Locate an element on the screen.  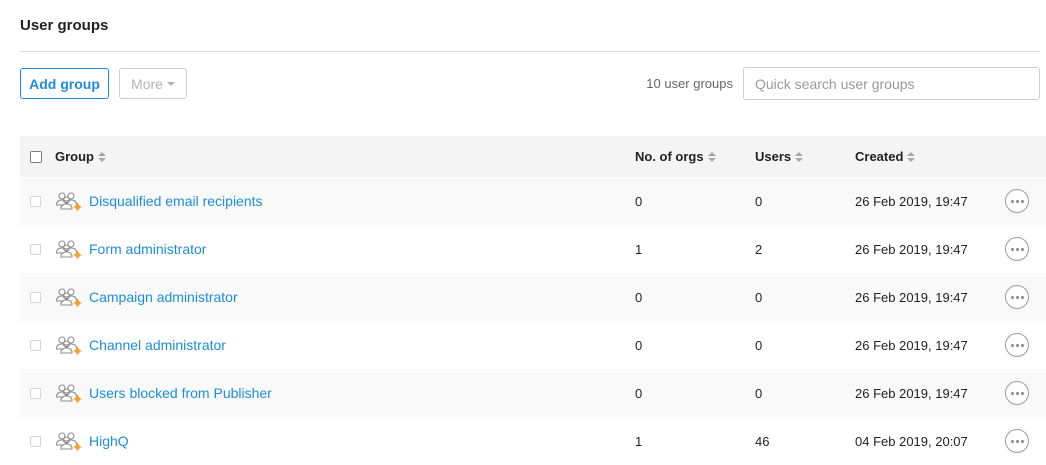
title-divider is located at coordinates (530, 51).